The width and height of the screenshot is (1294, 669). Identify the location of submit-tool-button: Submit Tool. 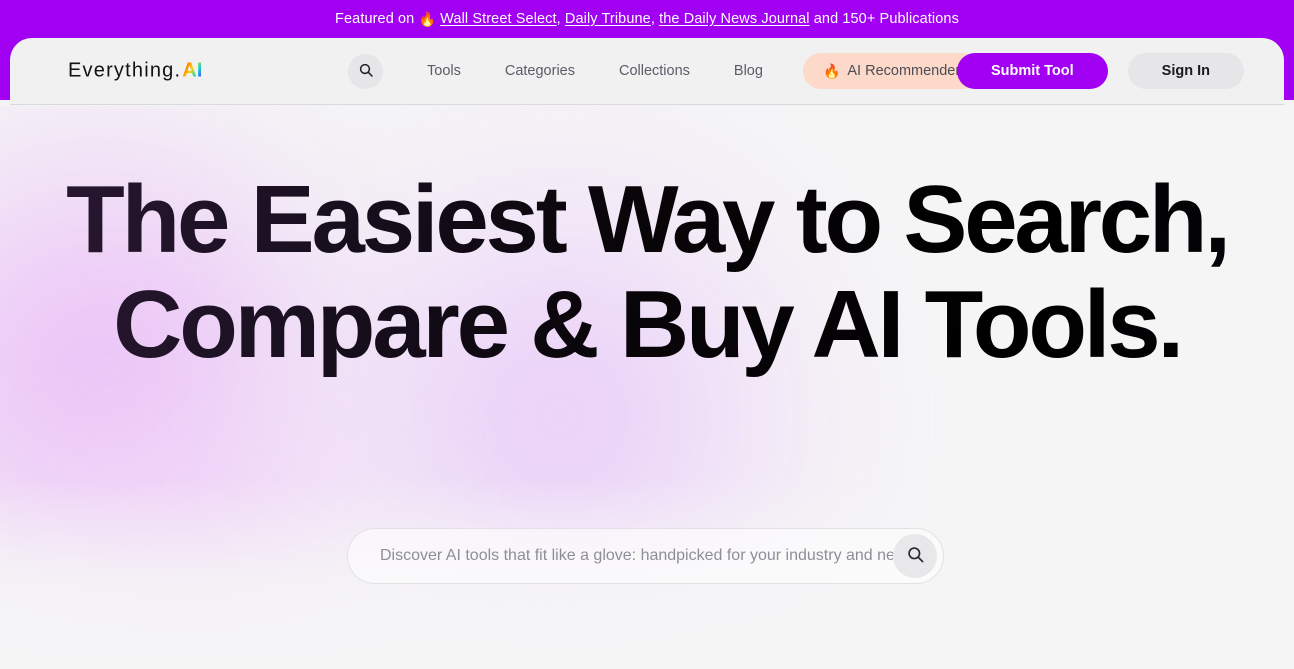
(1032, 71).